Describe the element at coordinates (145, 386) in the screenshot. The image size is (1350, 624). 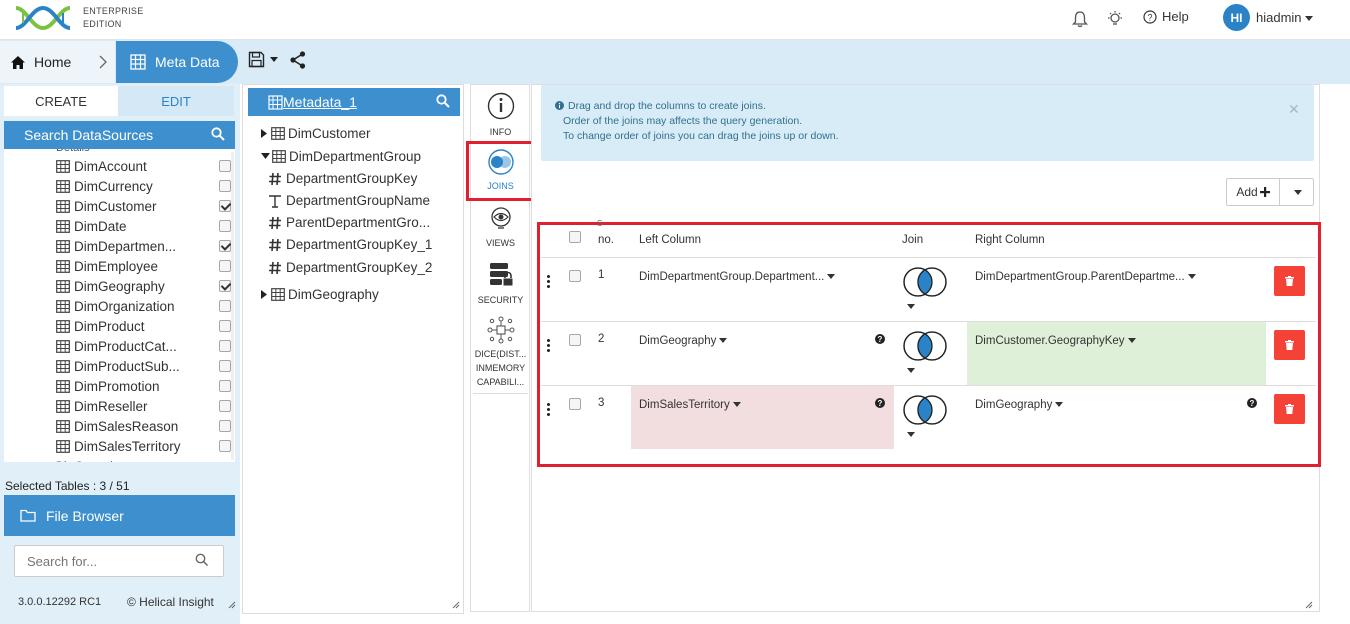
I see `datasource-item: DimPromotion` at that location.